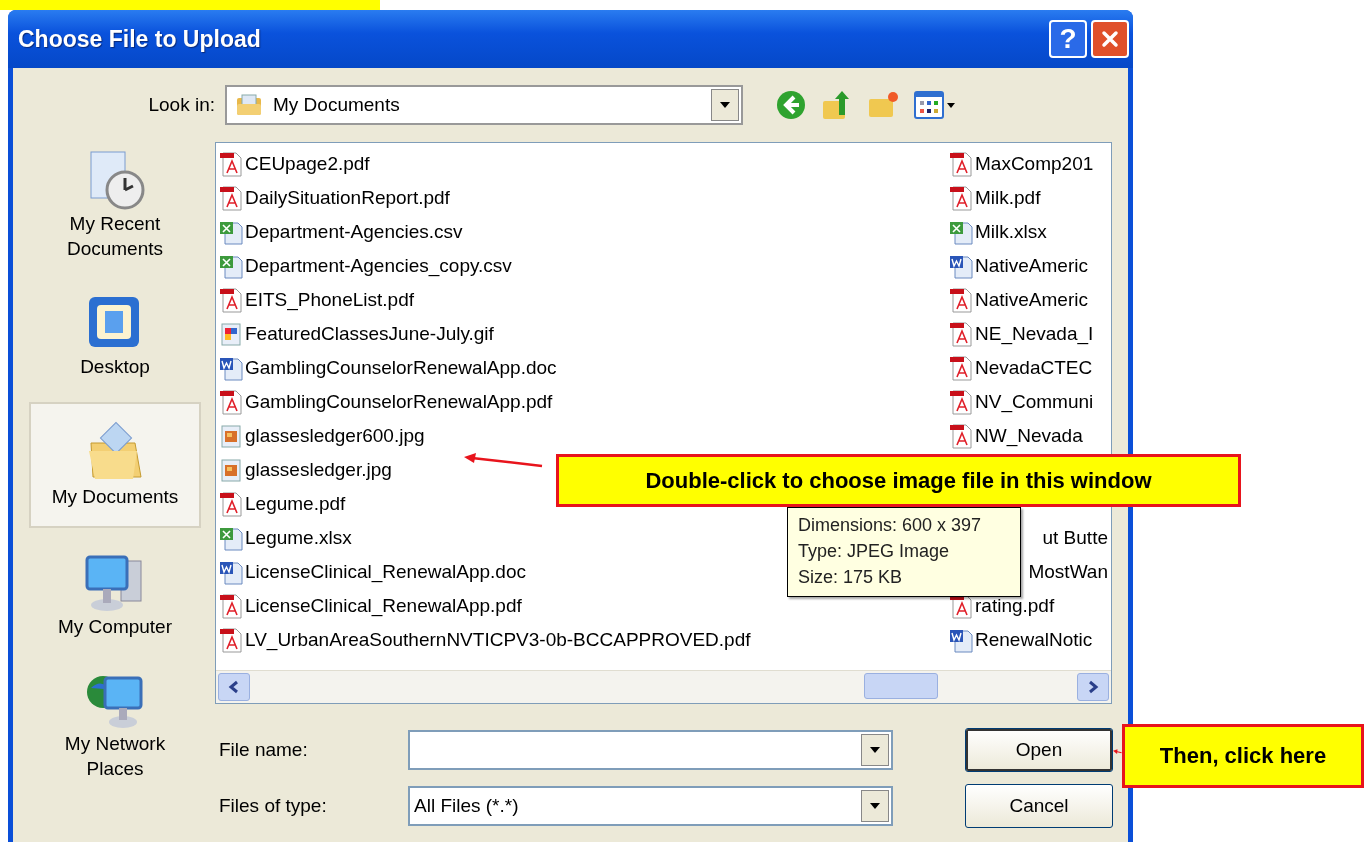 This screenshot has height=842, width=1369. What do you see at coordinates (1076, 538) in the screenshot?
I see `file-item: ut Butte` at bounding box center [1076, 538].